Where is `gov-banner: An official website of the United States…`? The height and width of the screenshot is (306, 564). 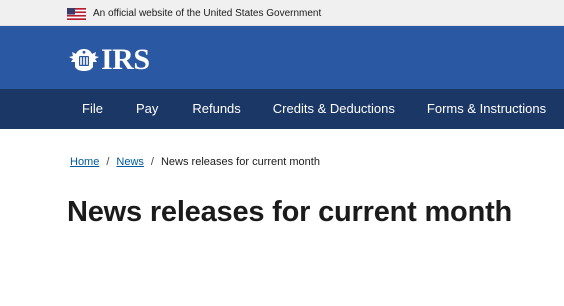 gov-banner: An official website of the United States… is located at coordinates (282, 13).